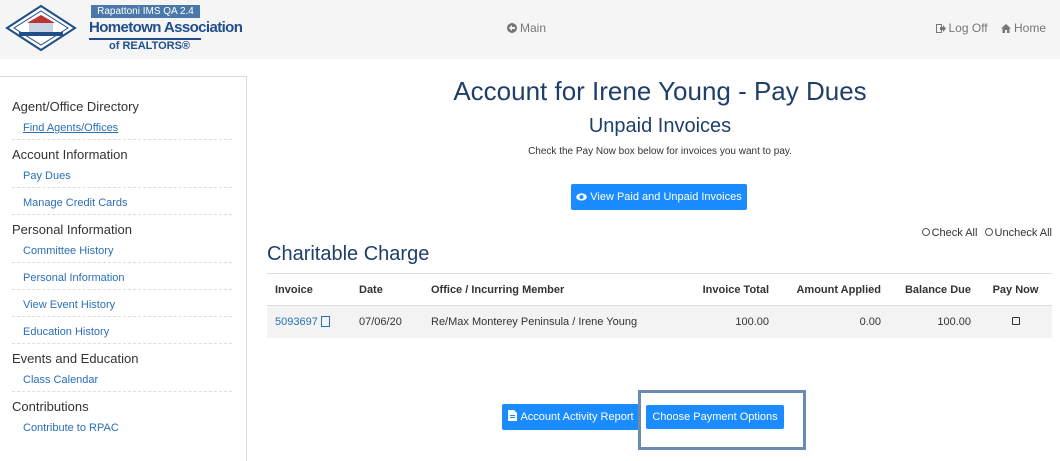  What do you see at coordinates (512, 28) in the screenshot?
I see `arrow-circle-icon` at bounding box center [512, 28].